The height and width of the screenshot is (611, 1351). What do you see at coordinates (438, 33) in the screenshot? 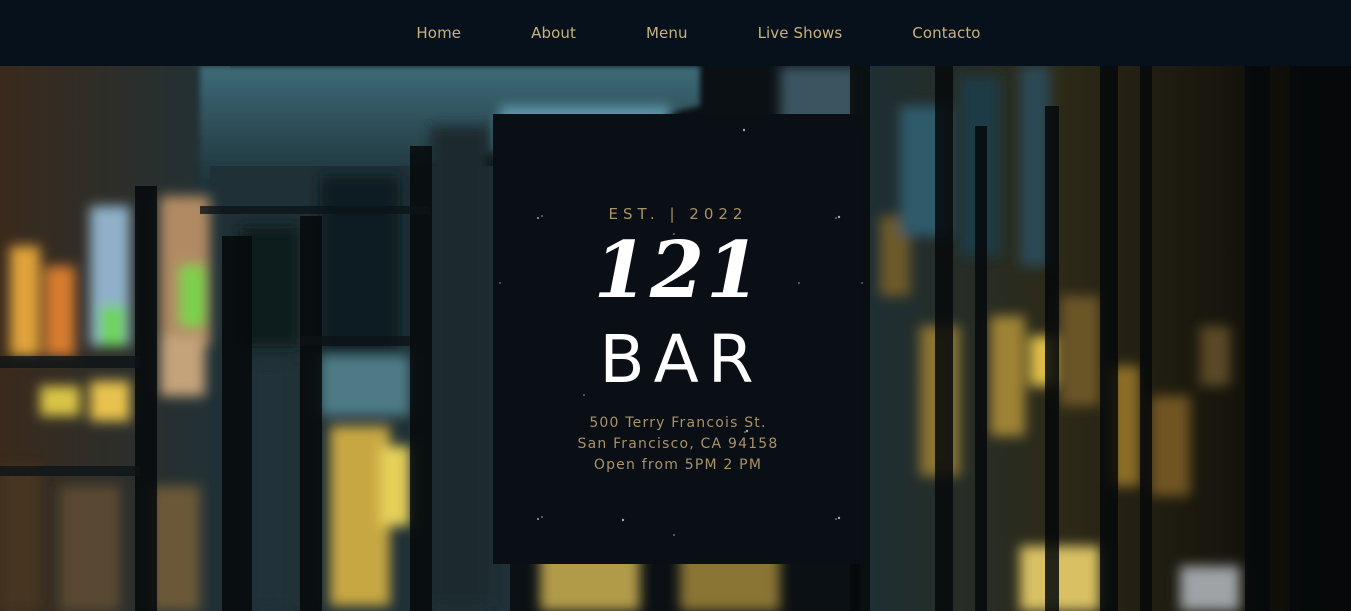
I see `nav-home-link: Home` at bounding box center [438, 33].